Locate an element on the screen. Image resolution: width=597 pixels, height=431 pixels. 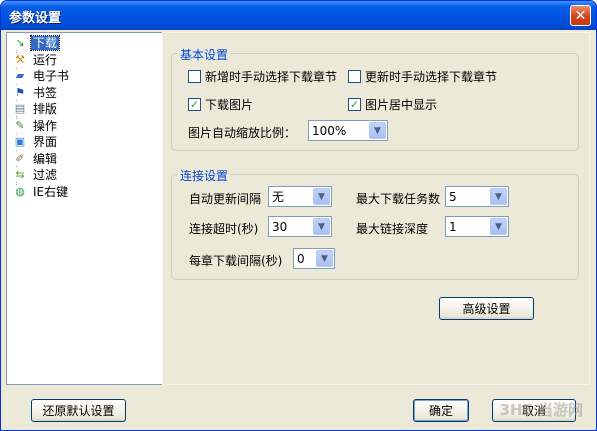
hammer-icon: ⚒ is located at coordinates (20, 59).